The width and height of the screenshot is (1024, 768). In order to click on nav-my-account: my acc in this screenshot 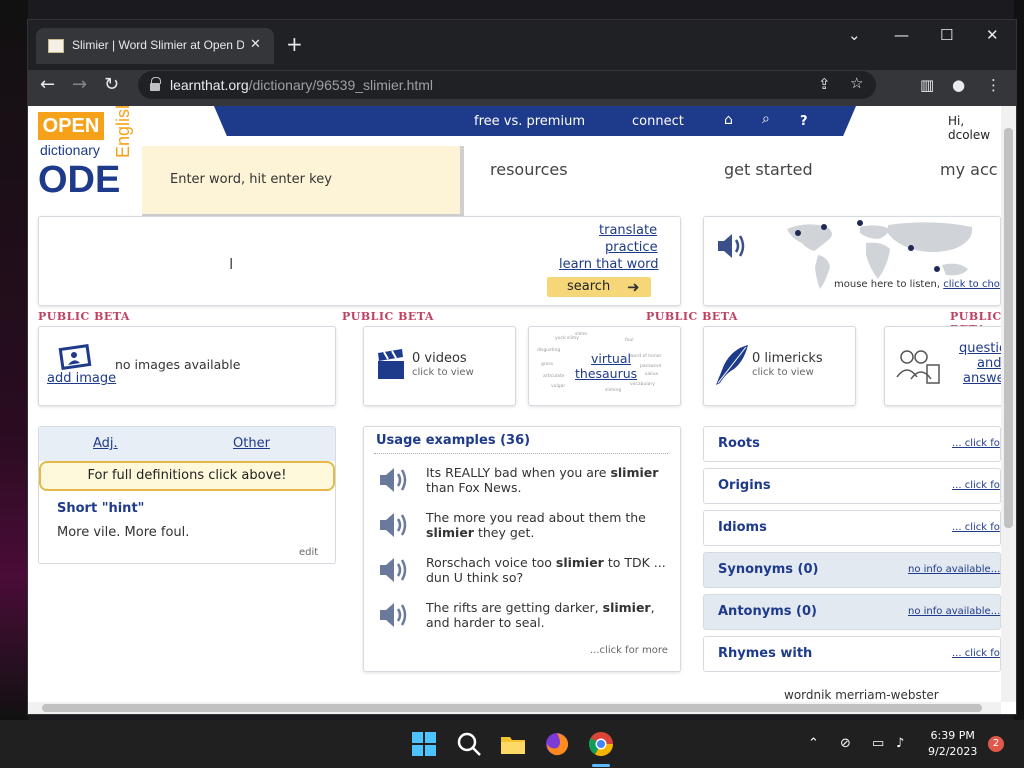, I will do `click(969, 169)`.